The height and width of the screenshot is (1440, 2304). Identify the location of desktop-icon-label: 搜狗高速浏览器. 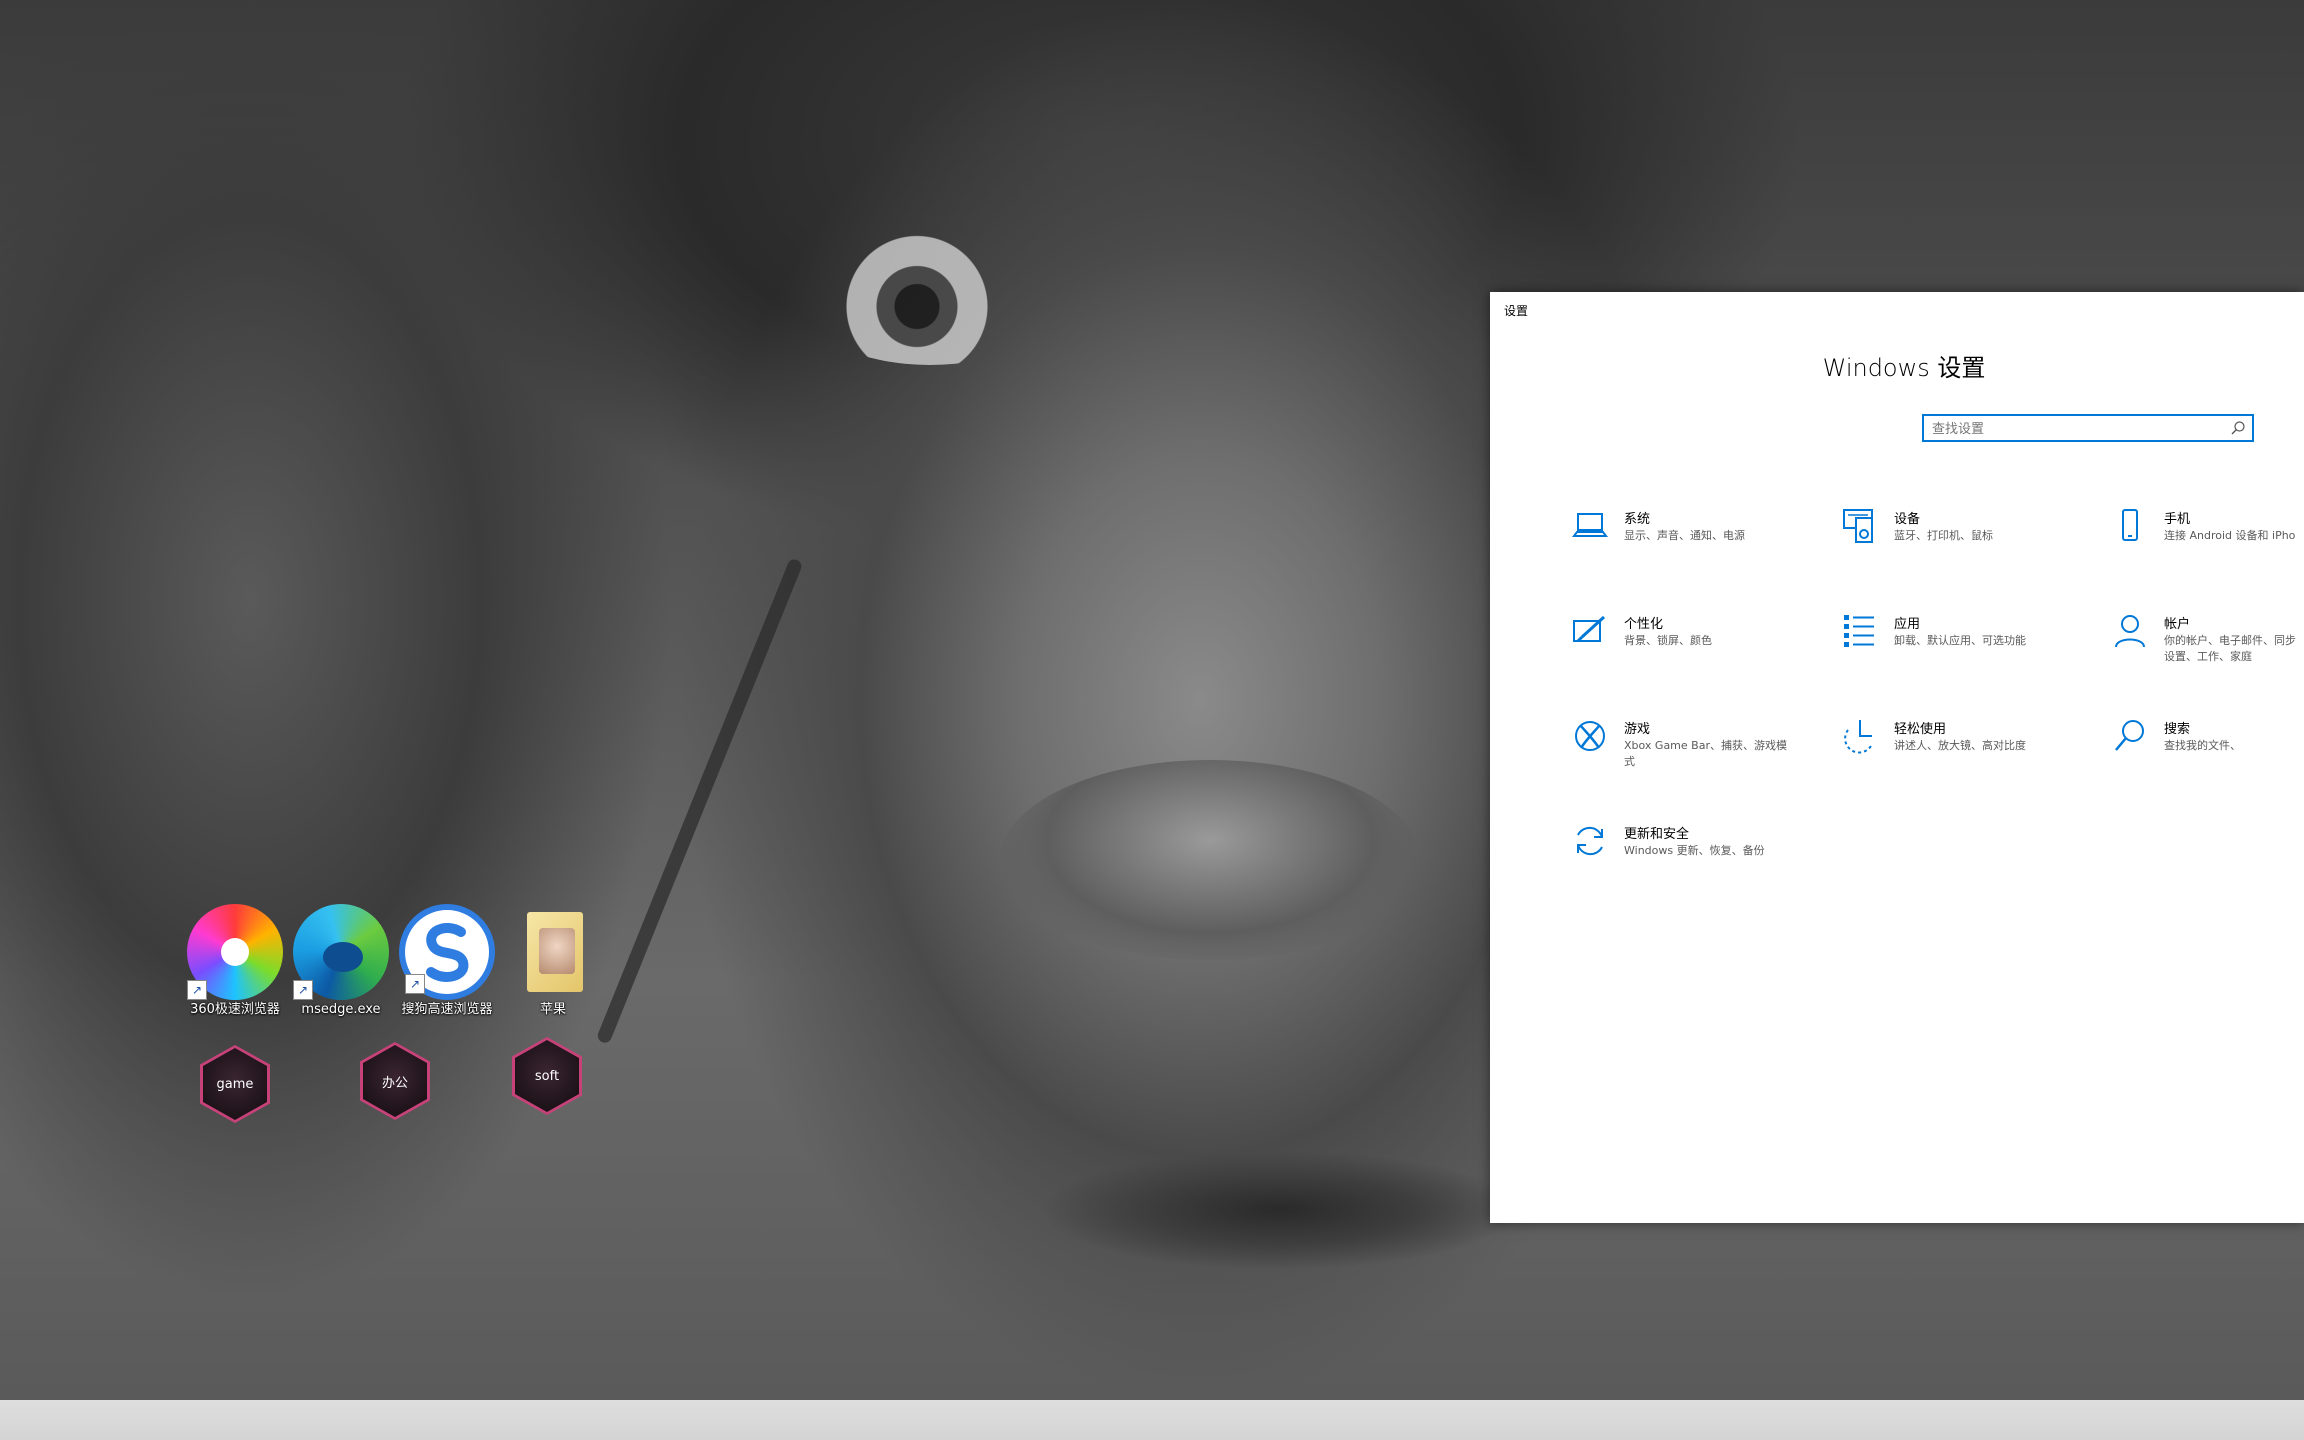
(447, 1009).